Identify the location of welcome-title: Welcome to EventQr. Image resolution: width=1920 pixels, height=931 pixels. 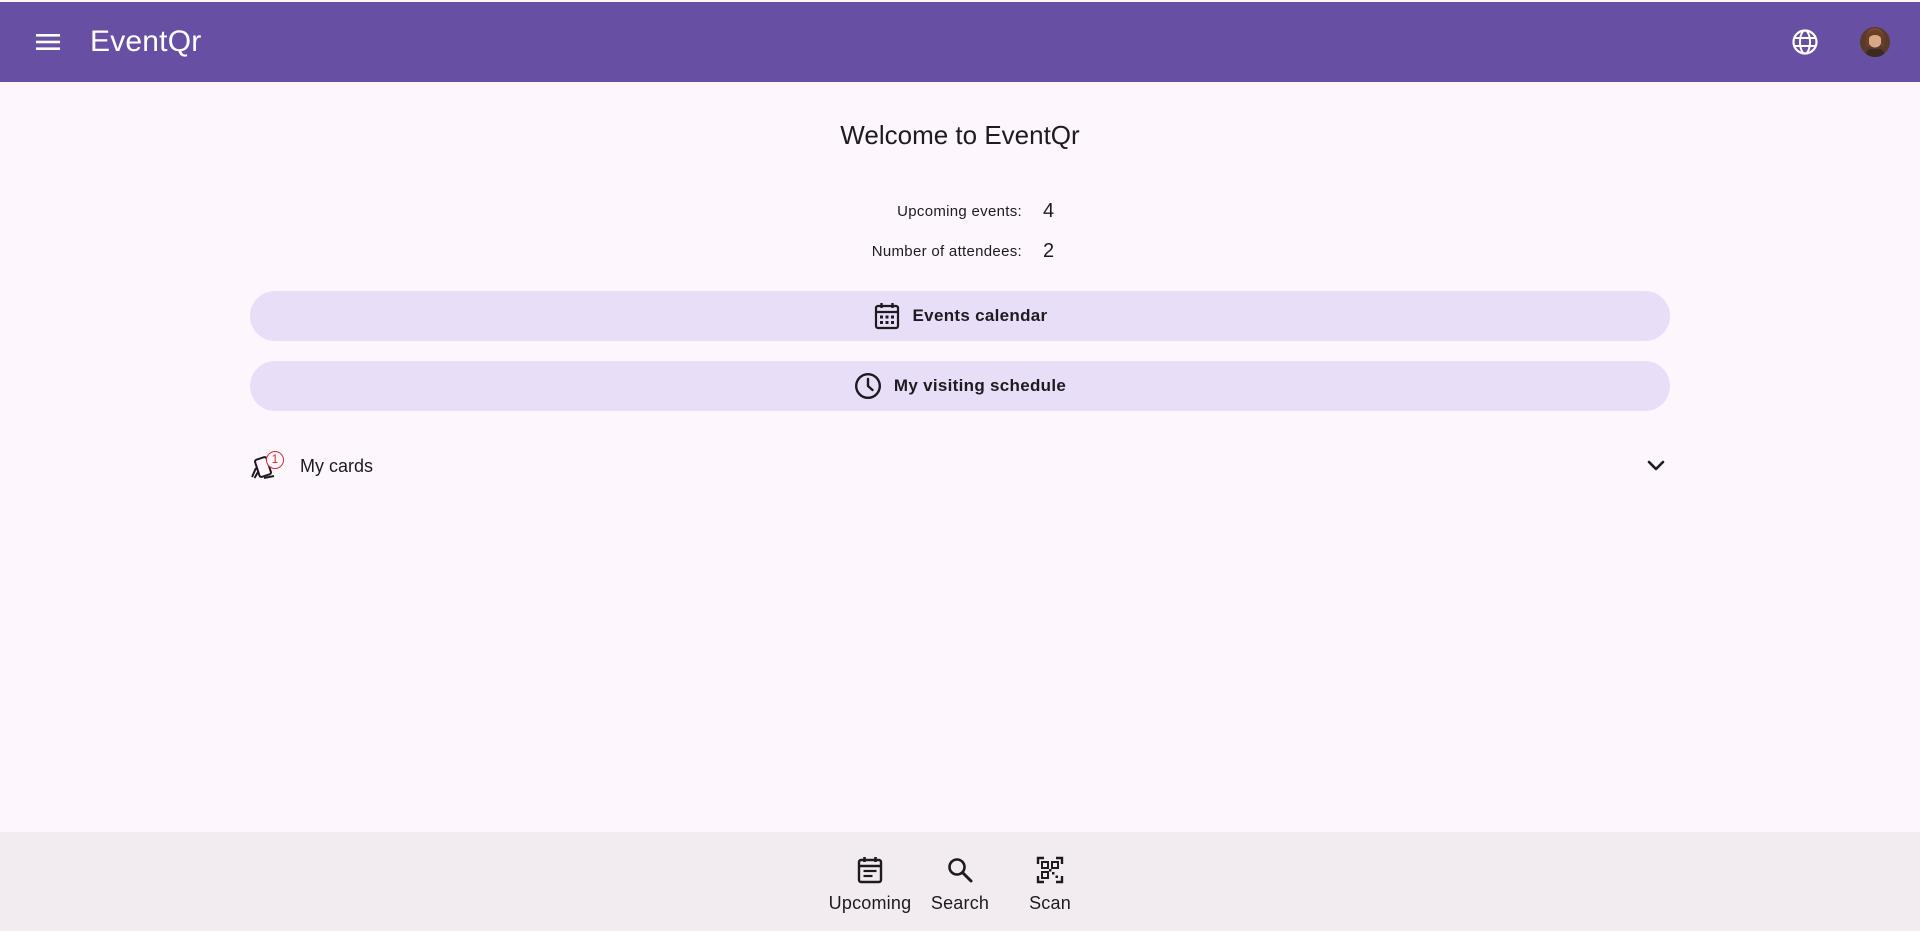
(960, 135).